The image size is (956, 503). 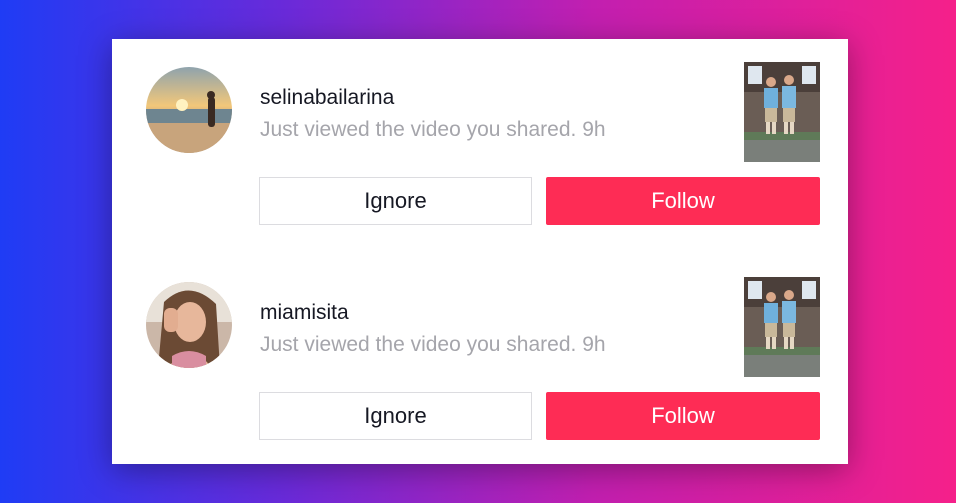 I want to click on beach-avatar-image, so click(x=189, y=110).